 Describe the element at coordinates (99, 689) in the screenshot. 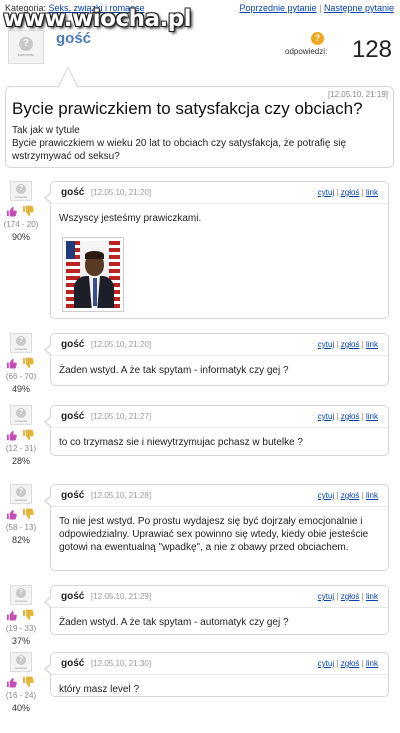

I see `comment-text: który masz level ?` at that location.